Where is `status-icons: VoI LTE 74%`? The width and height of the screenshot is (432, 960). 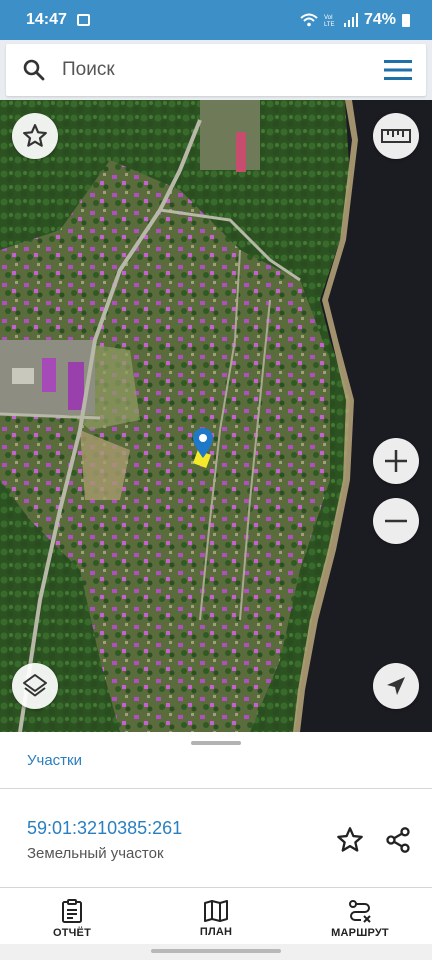 status-icons: VoI LTE 74% is located at coordinates (355, 20).